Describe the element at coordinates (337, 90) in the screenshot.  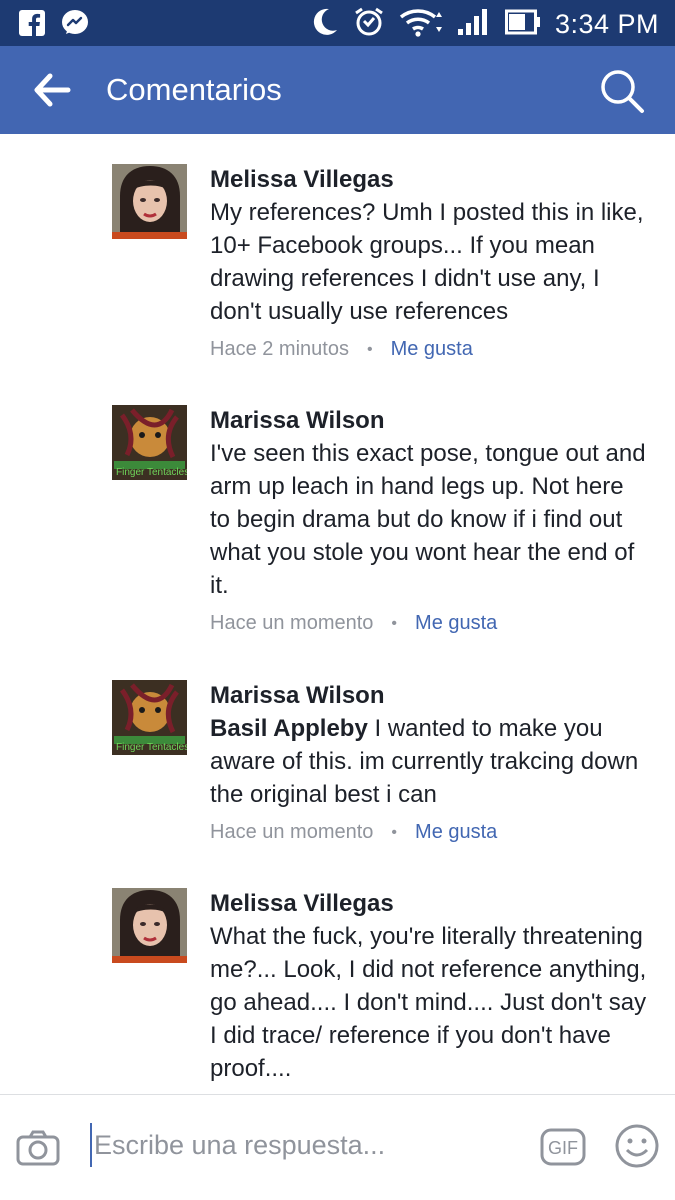
I see `title-bar: Comentarios` at that location.